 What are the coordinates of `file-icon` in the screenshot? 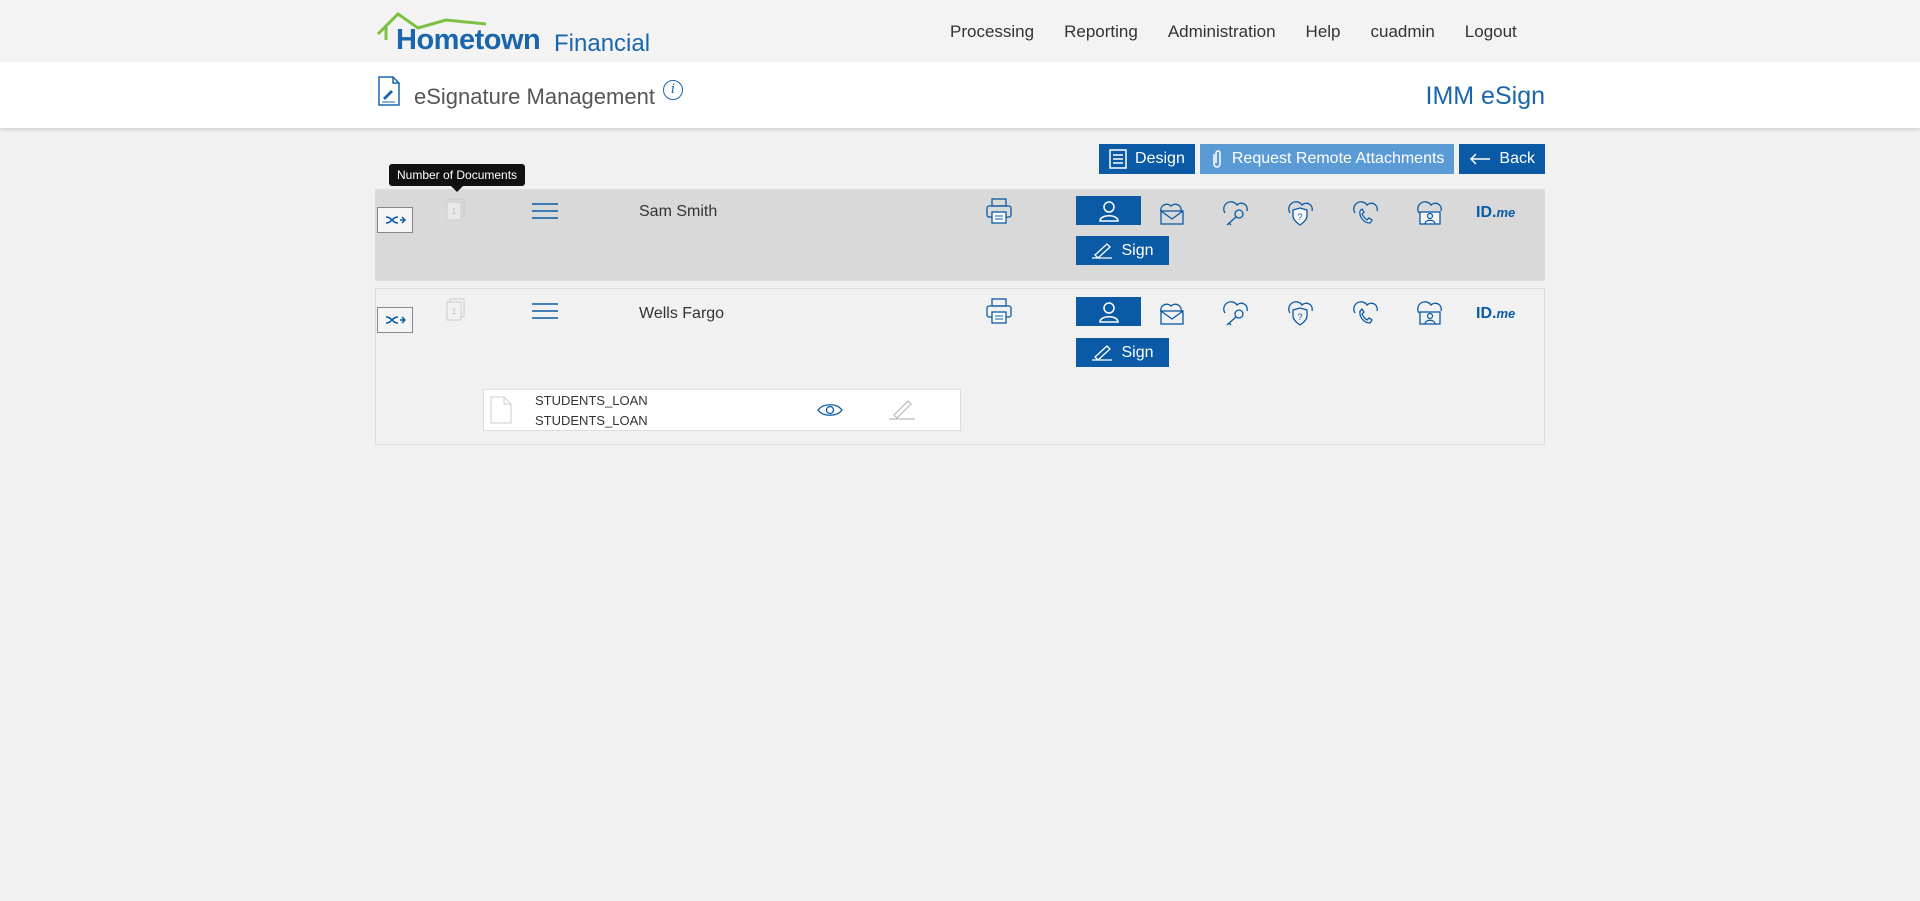 It's located at (501, 410).